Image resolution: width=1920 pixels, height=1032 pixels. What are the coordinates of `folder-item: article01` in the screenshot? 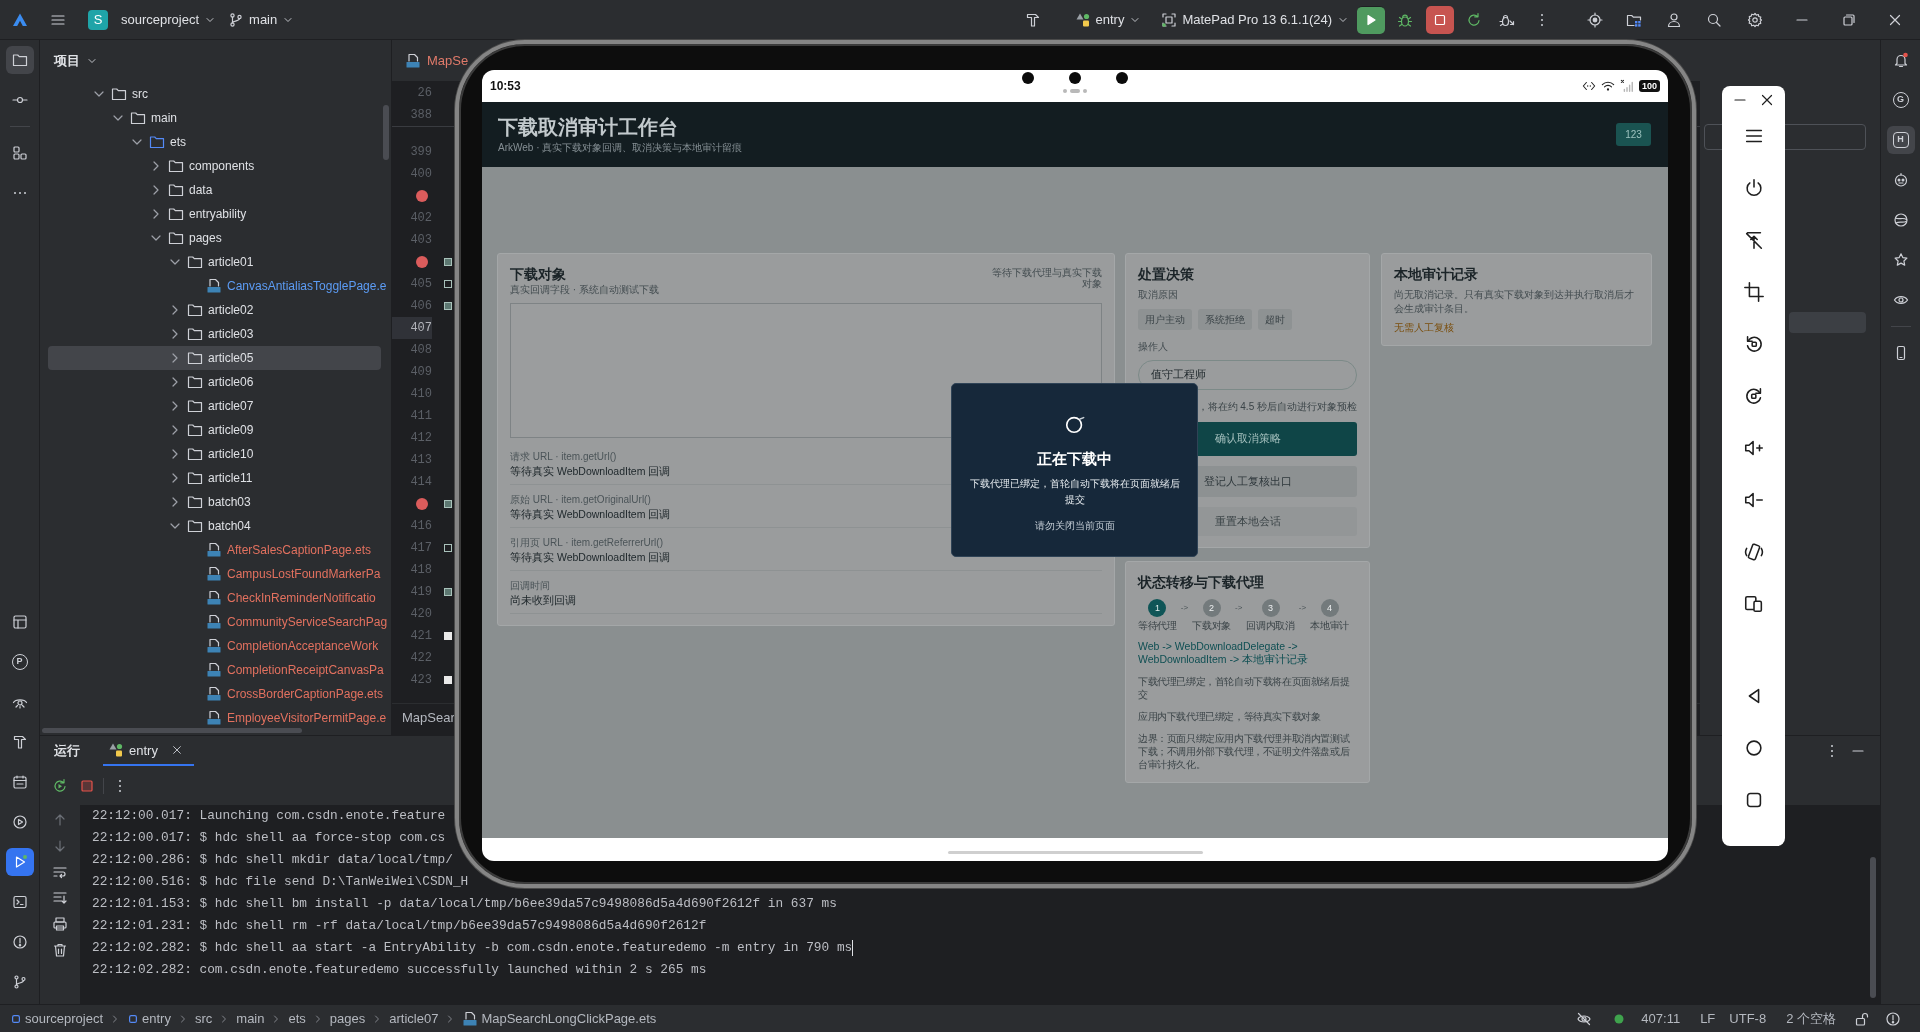 It's located at (214, 262).